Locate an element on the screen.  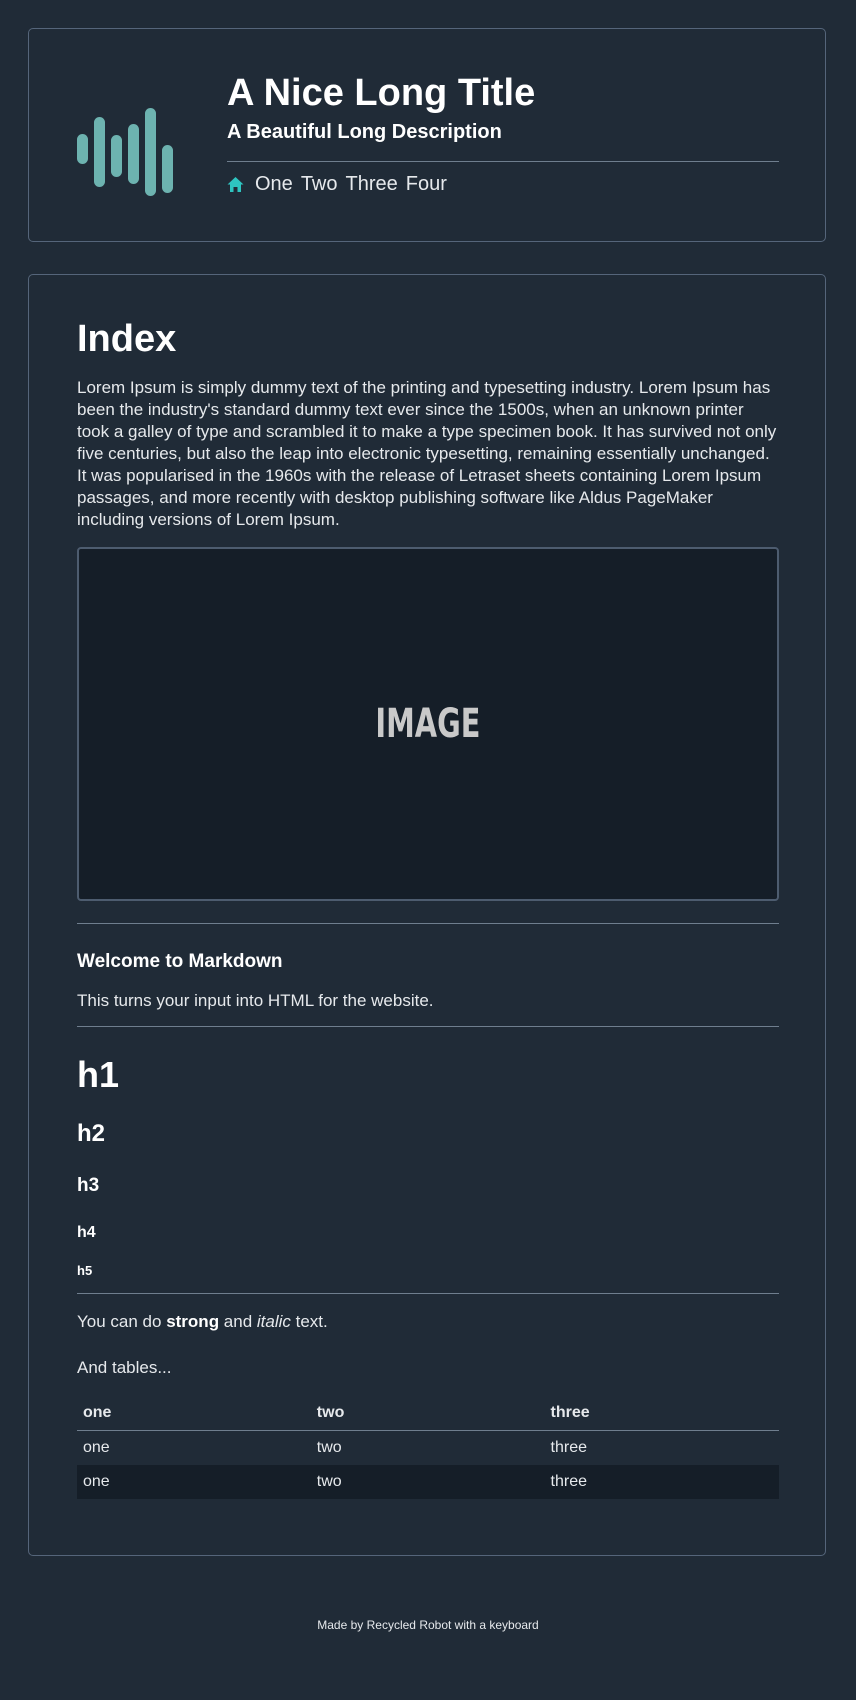
nav-link-two: Two is located at coordinates (319, 184).